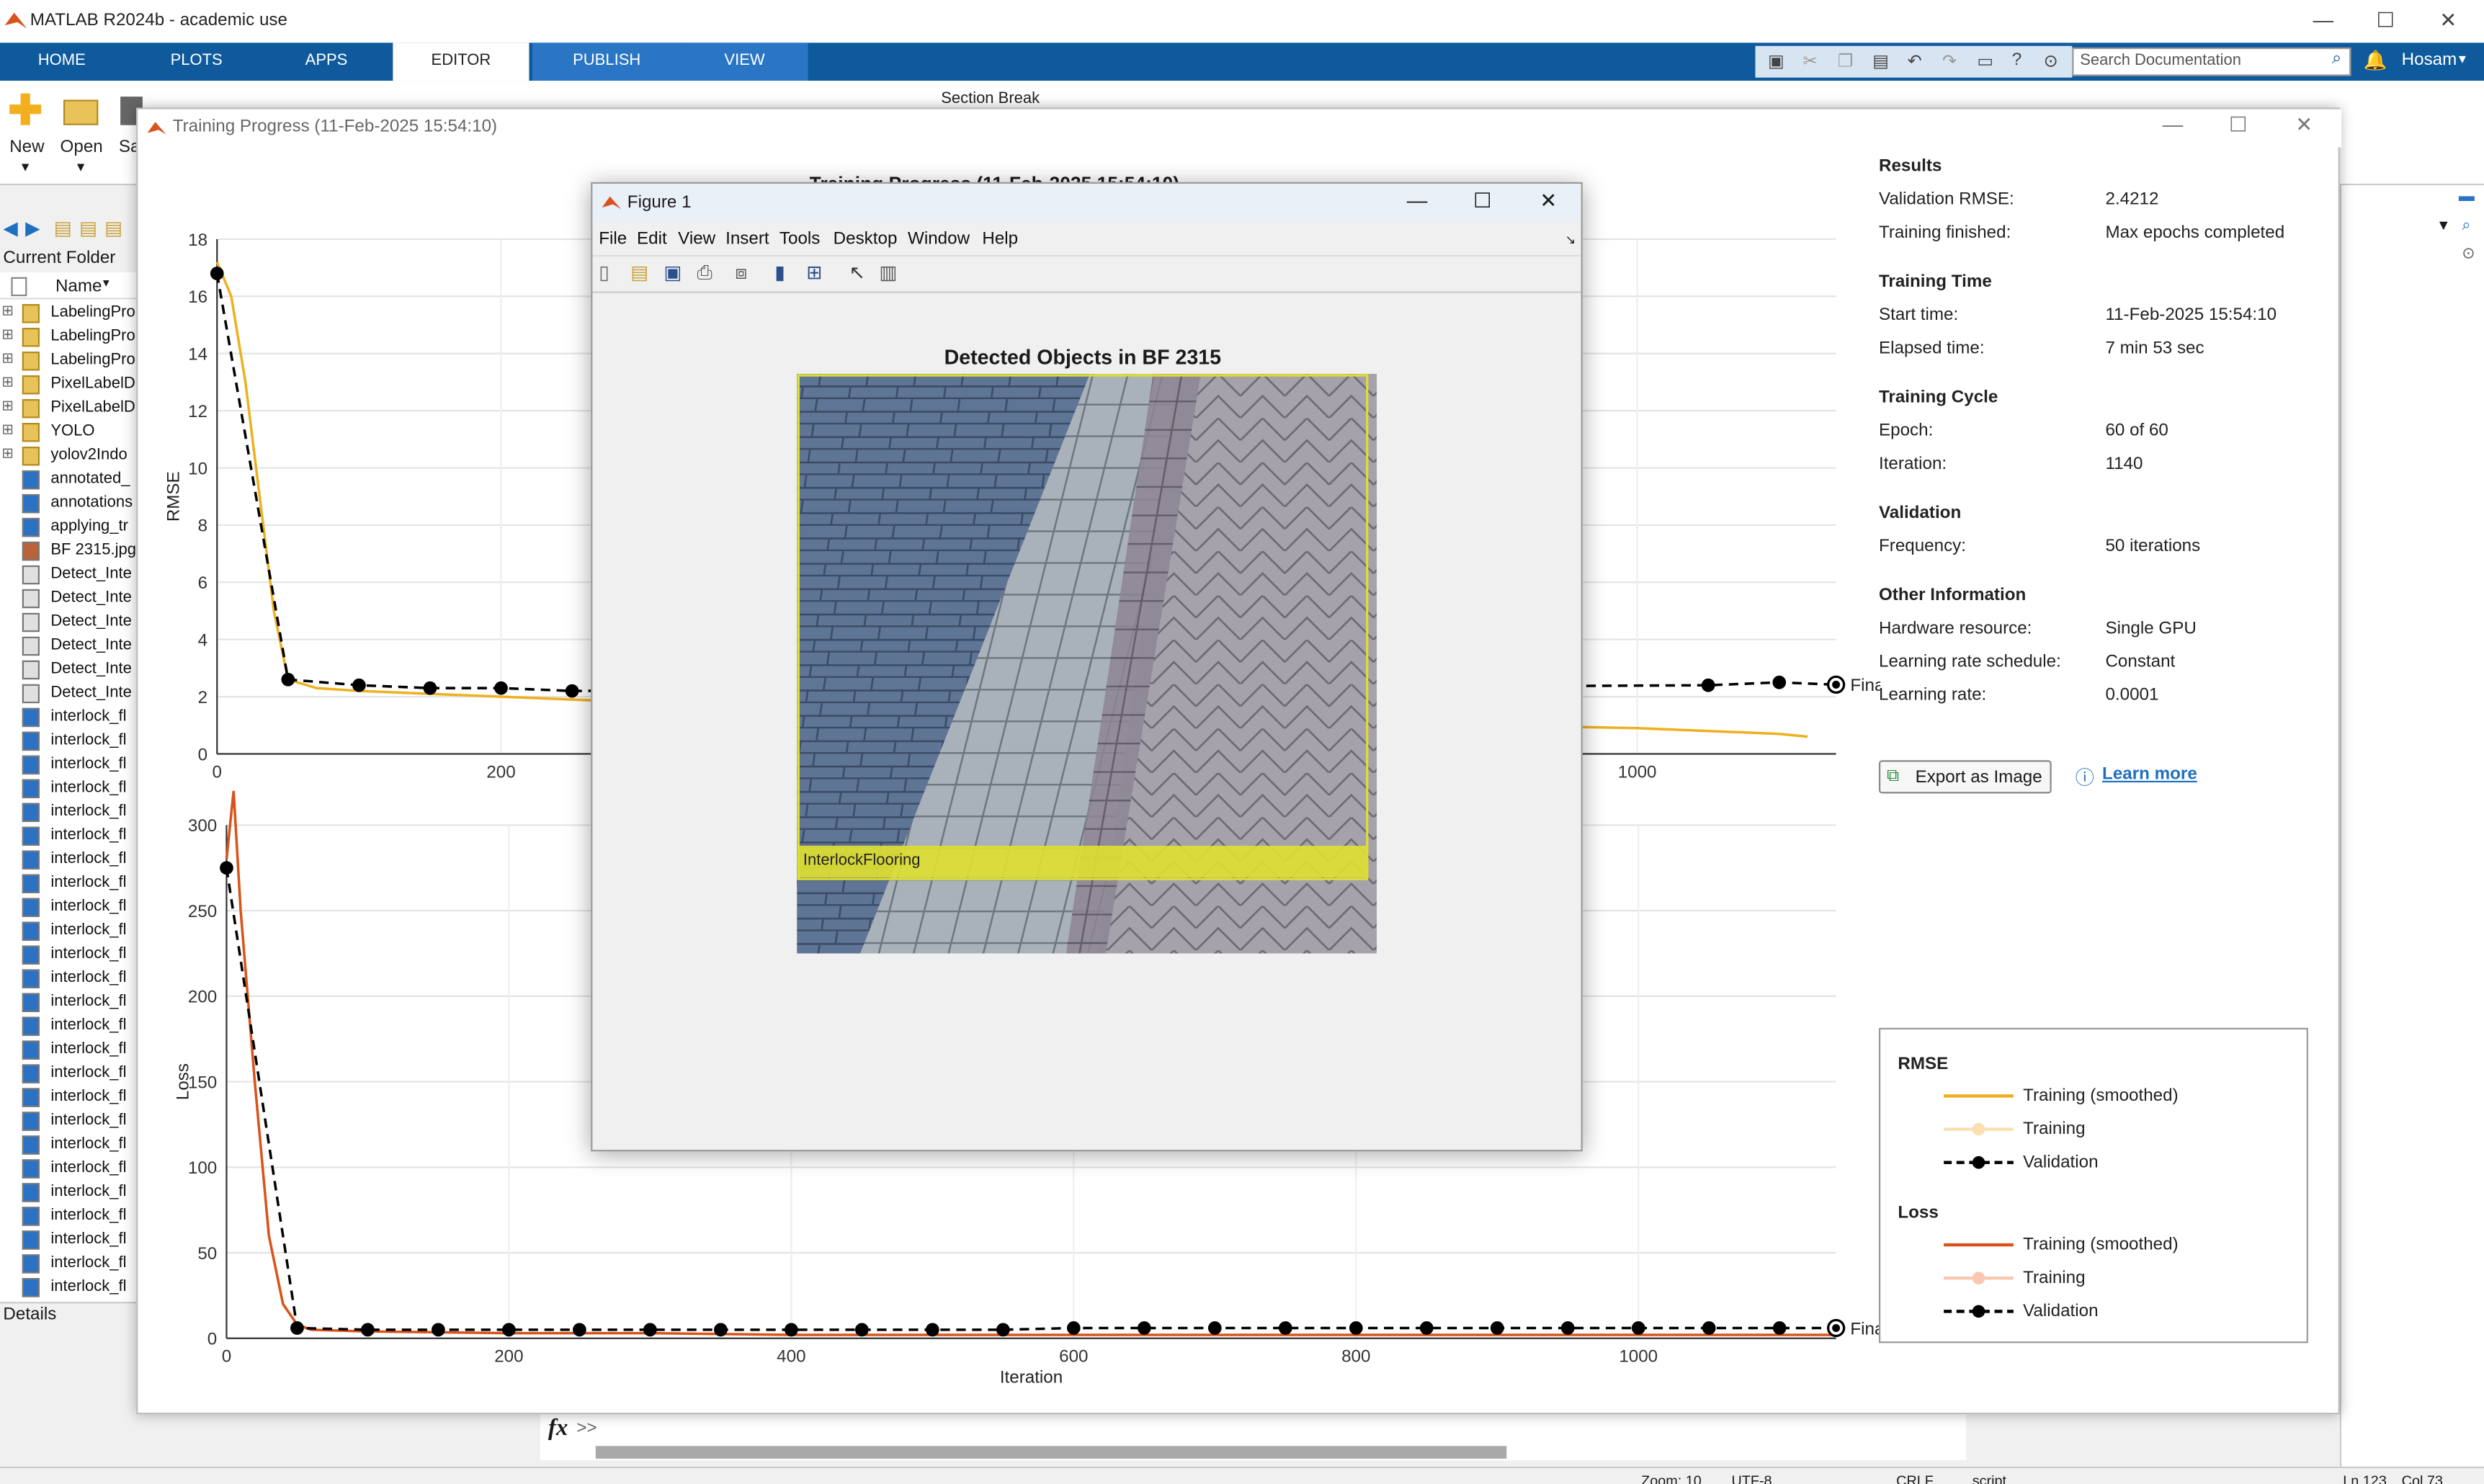  What do you see at coordinates (1051, 1452) in the screenshot?
I see `horizontal-scrollbar` at bounding box center [1051, 1452].